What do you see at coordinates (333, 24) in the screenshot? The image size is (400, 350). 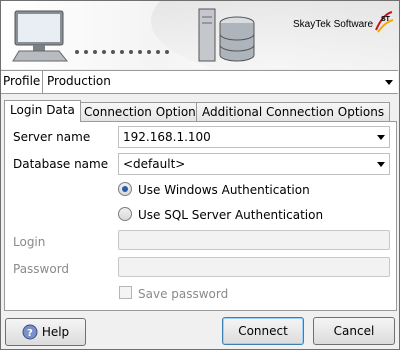 I see `brand-name: SkayTek Software` at bounding box center [333, 24].